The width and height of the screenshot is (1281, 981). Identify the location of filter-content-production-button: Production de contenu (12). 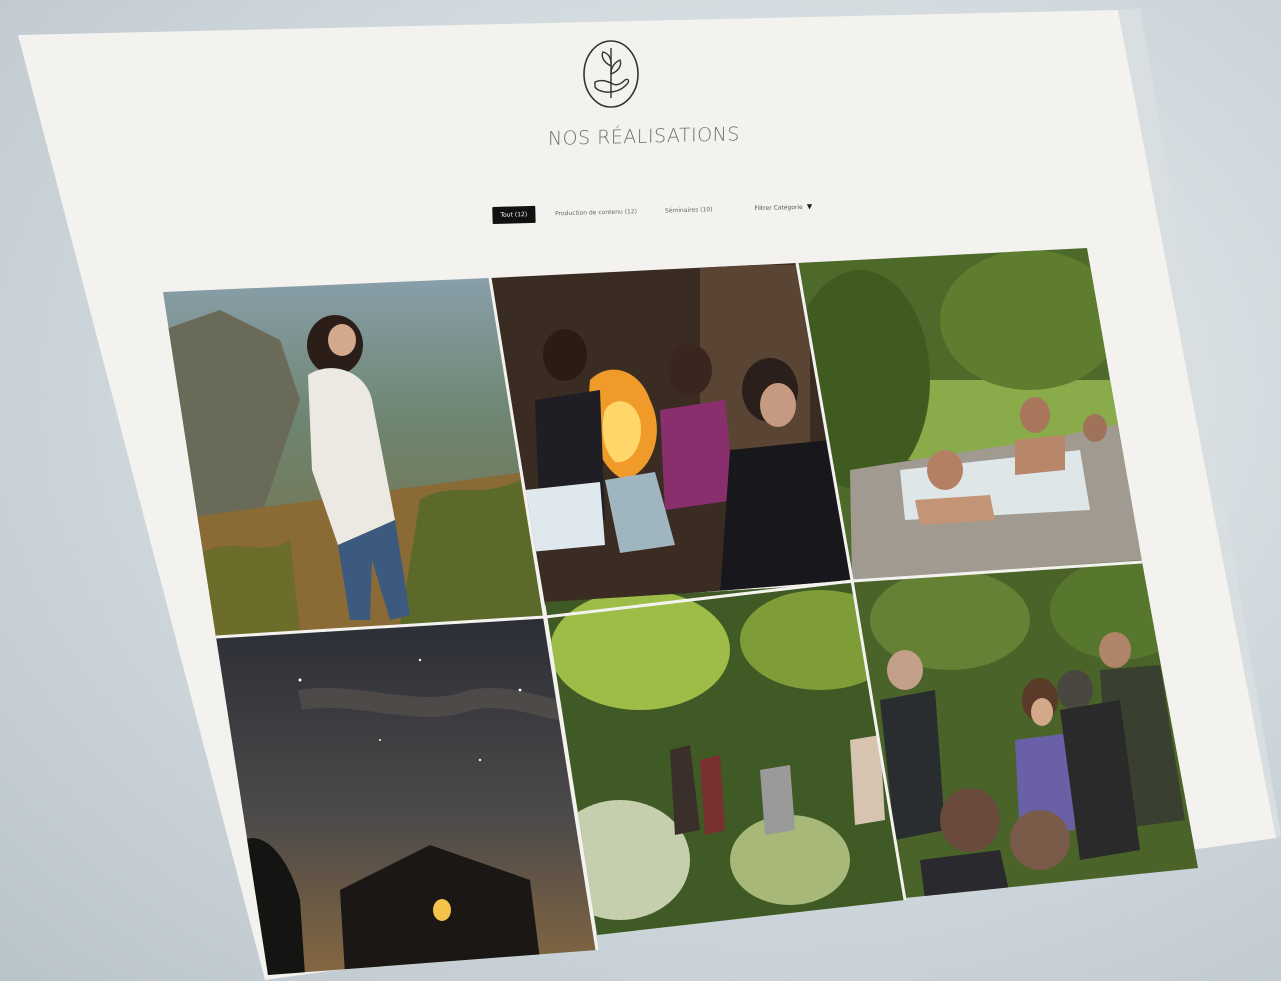
(596, 213).